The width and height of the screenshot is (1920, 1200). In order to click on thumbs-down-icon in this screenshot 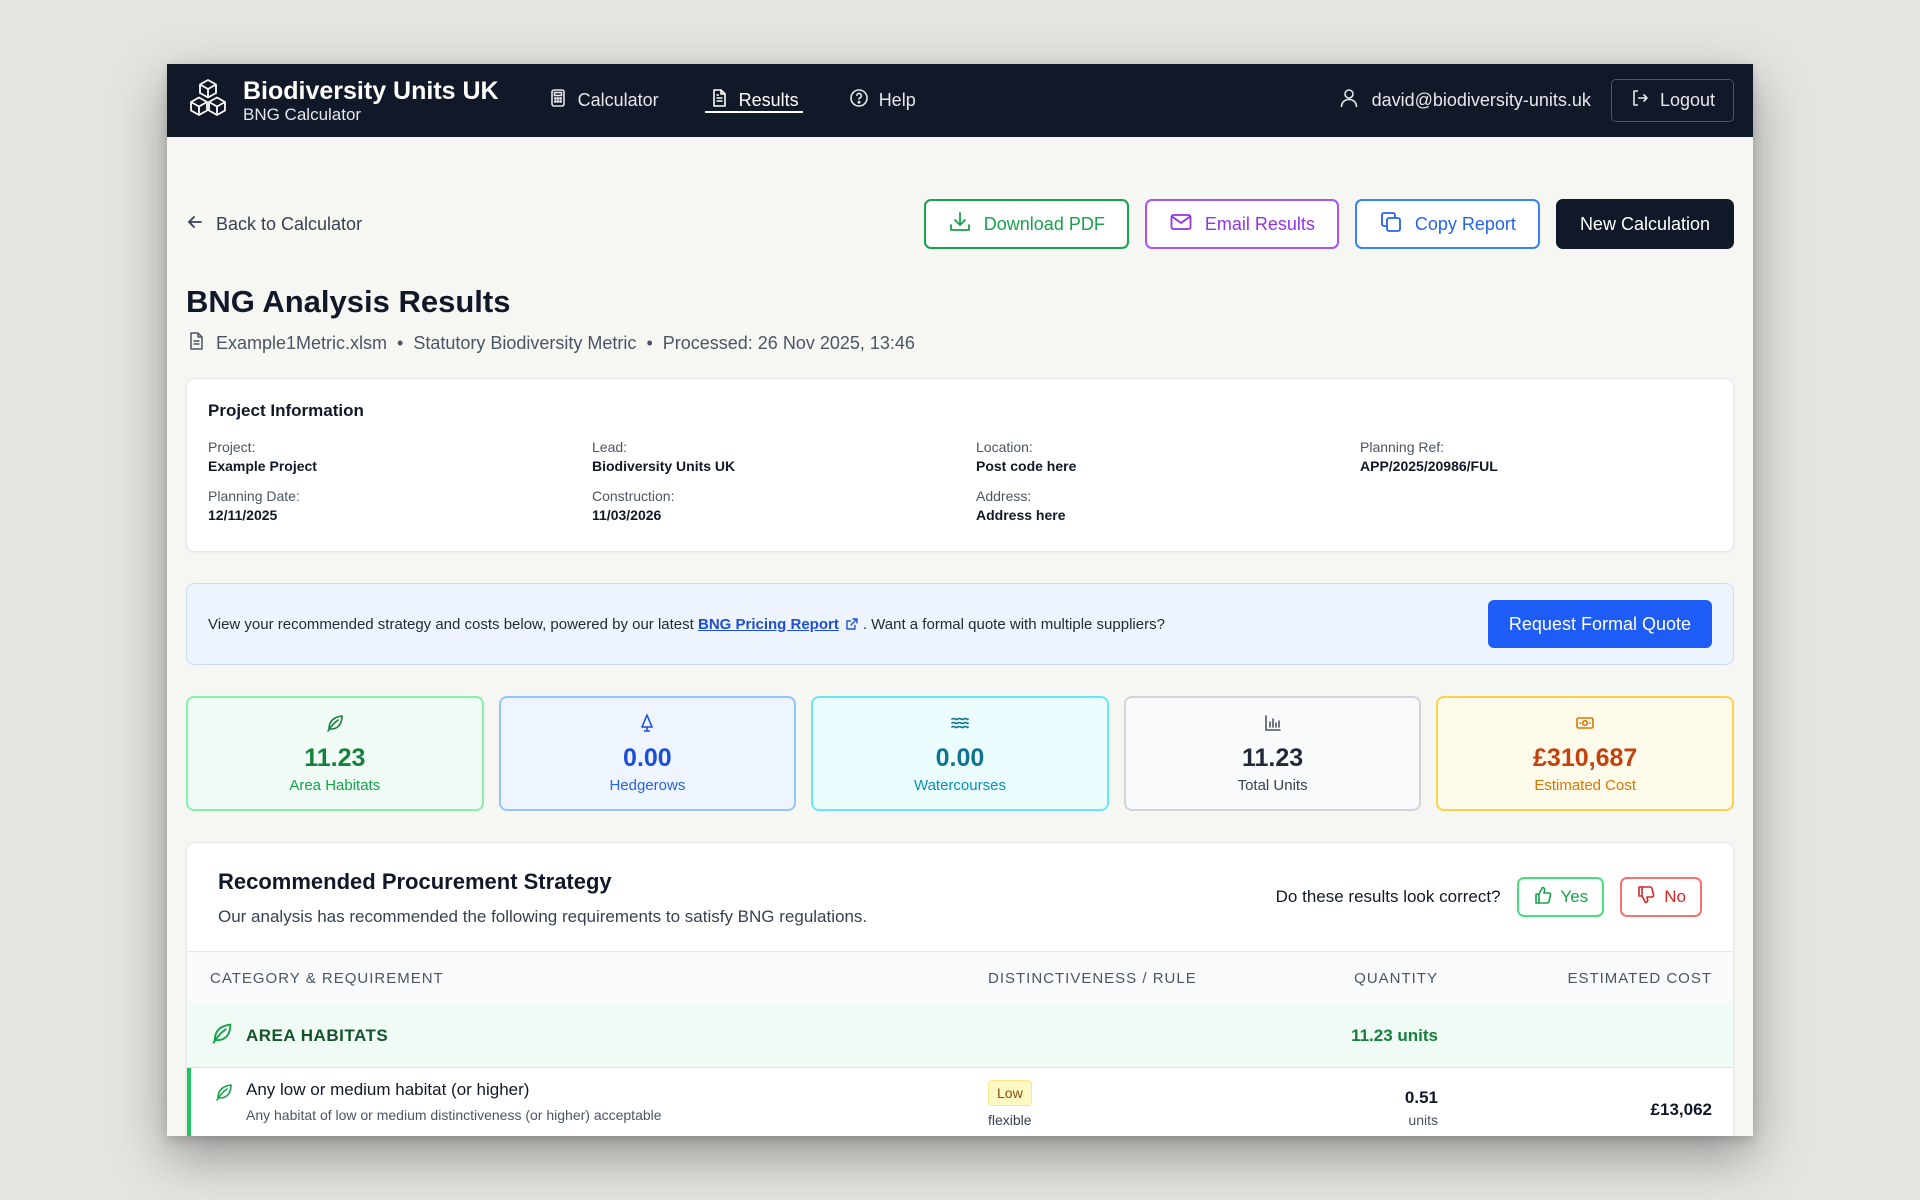, I will do `click(1646, 897)`.